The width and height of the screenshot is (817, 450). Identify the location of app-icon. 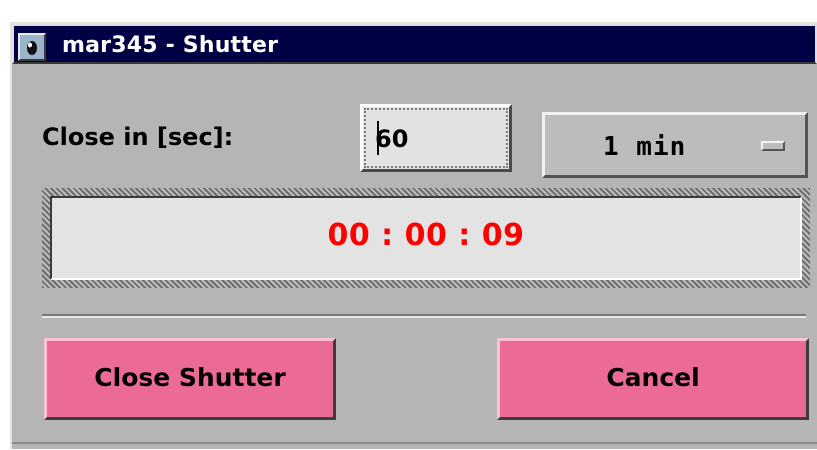
(32, 47).